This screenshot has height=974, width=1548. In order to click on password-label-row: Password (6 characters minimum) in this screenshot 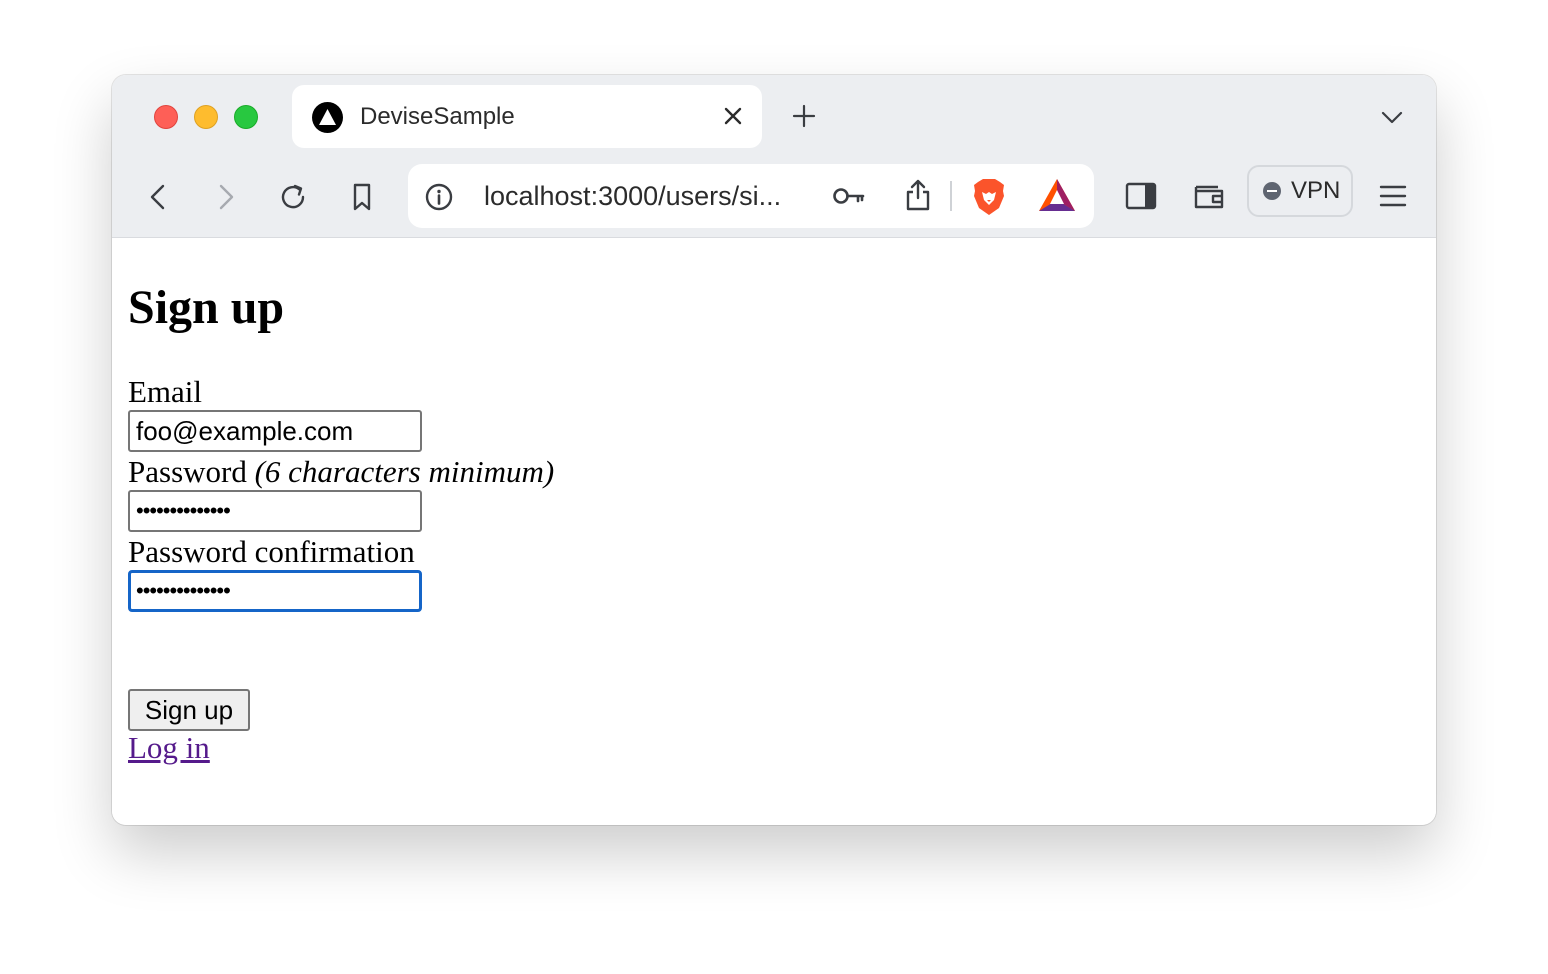, I will do `click(341, 472)`.